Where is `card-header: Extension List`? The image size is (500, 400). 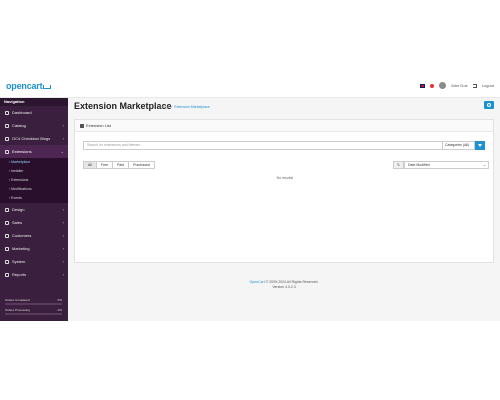 card-header: Extension List is located at coordinates (284, 126).